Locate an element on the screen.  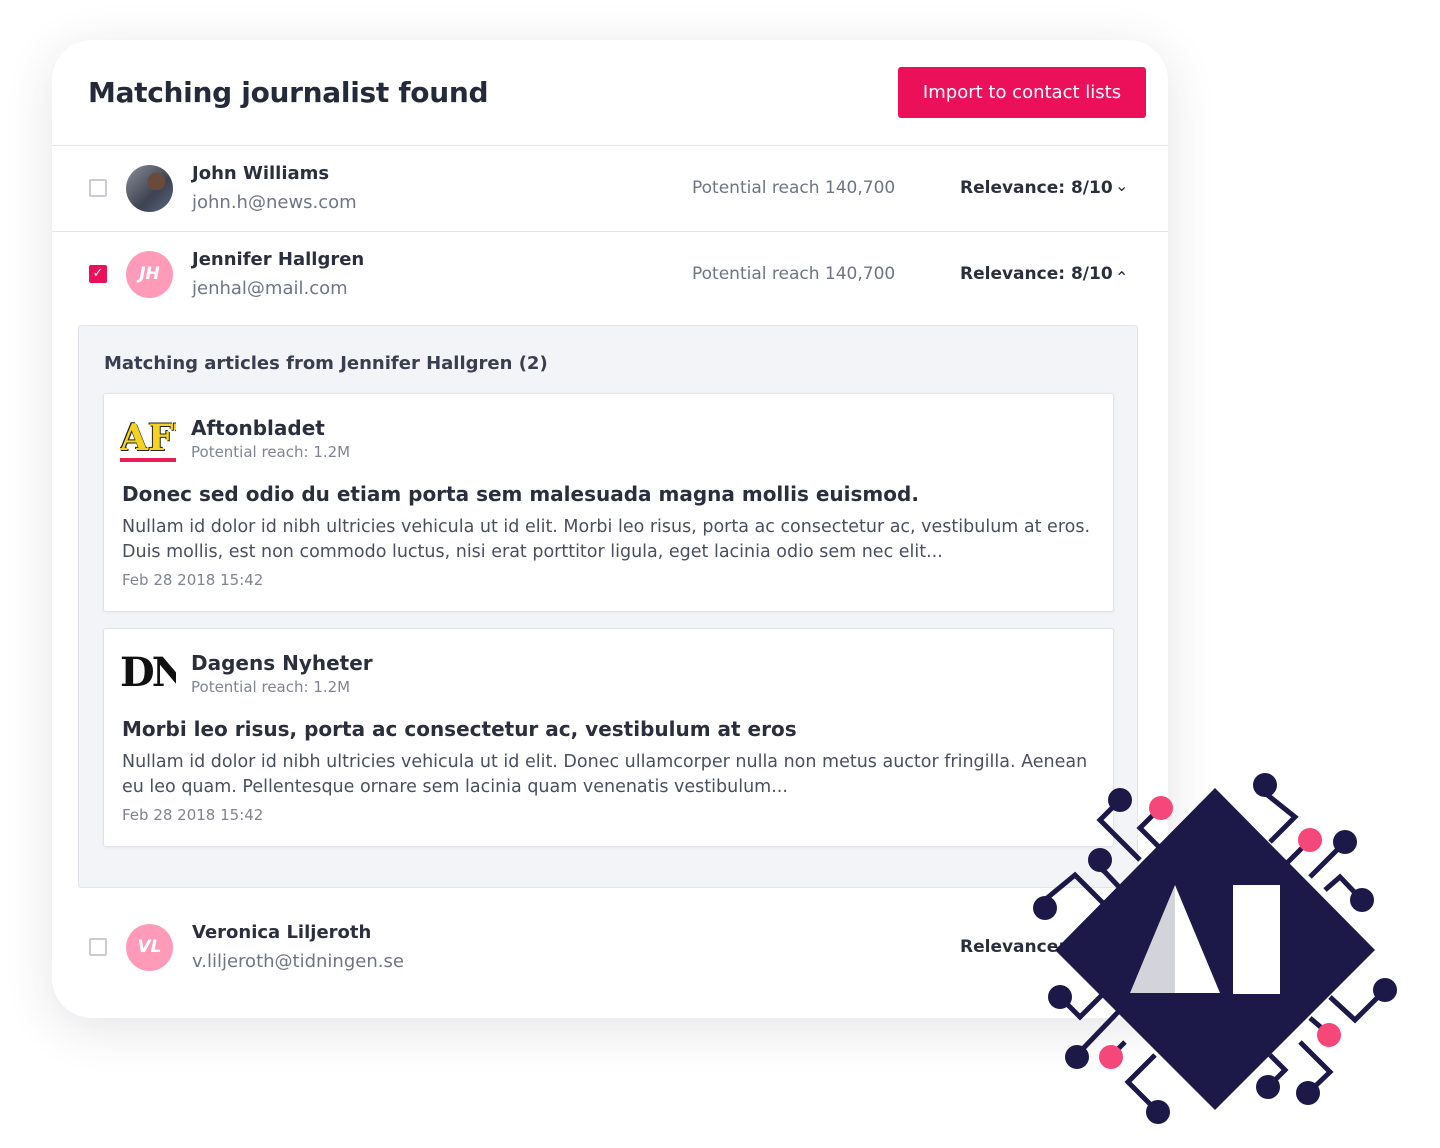
avatar: VL is located at coordinates (149, 947).